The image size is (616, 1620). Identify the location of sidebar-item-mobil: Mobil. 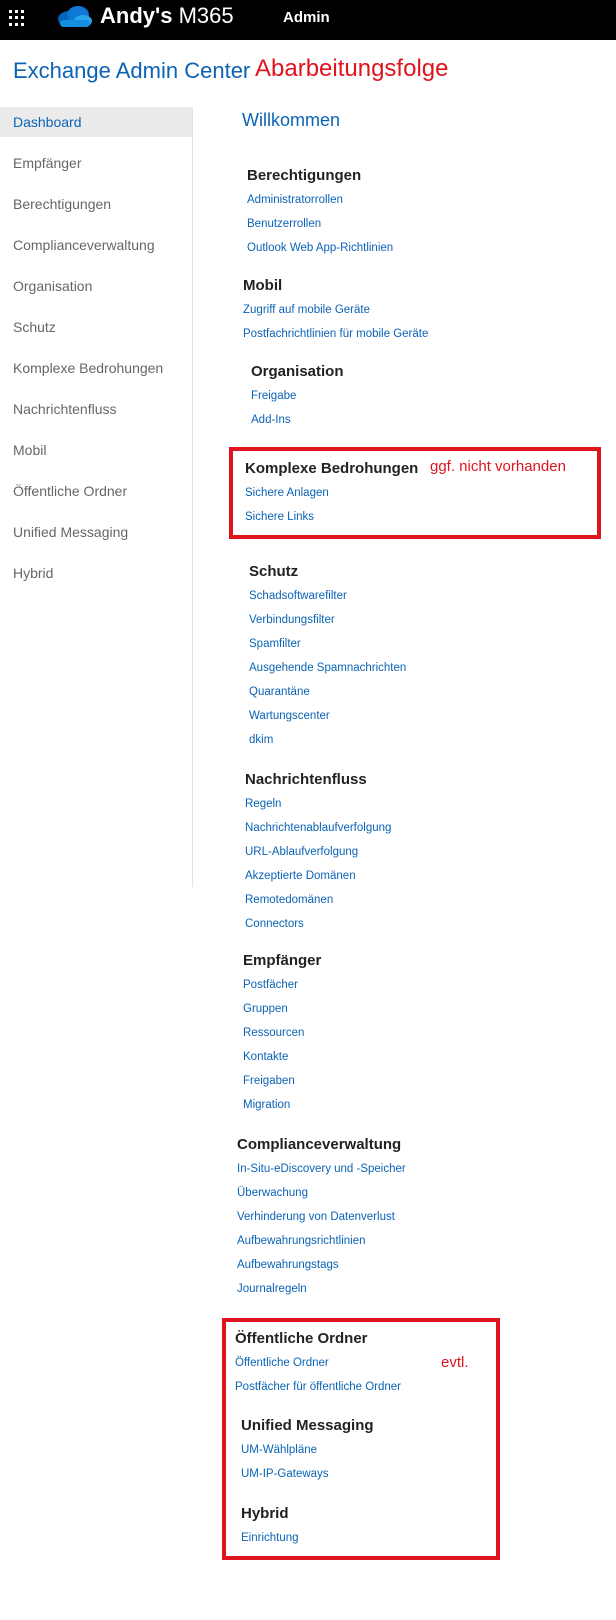
(96, 450).